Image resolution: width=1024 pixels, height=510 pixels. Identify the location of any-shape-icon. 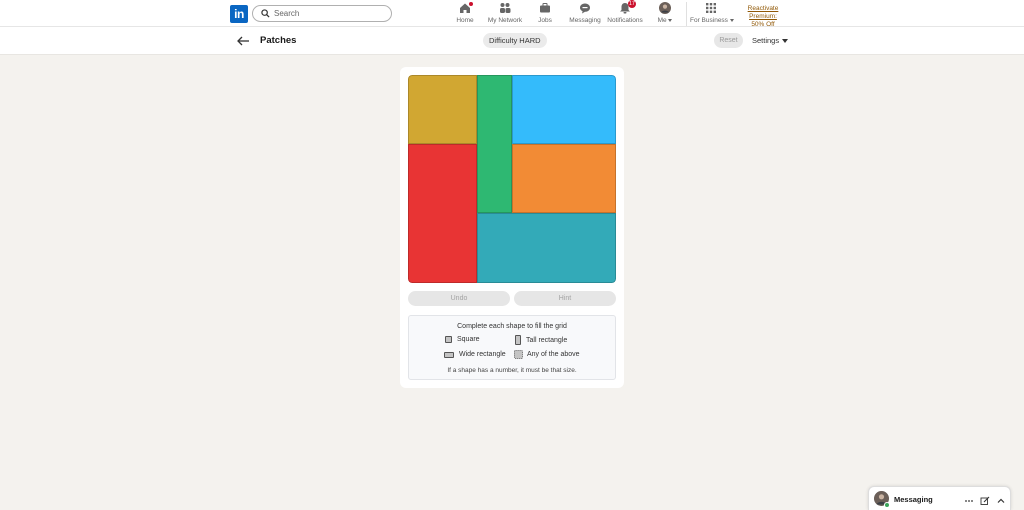
(518, 354).